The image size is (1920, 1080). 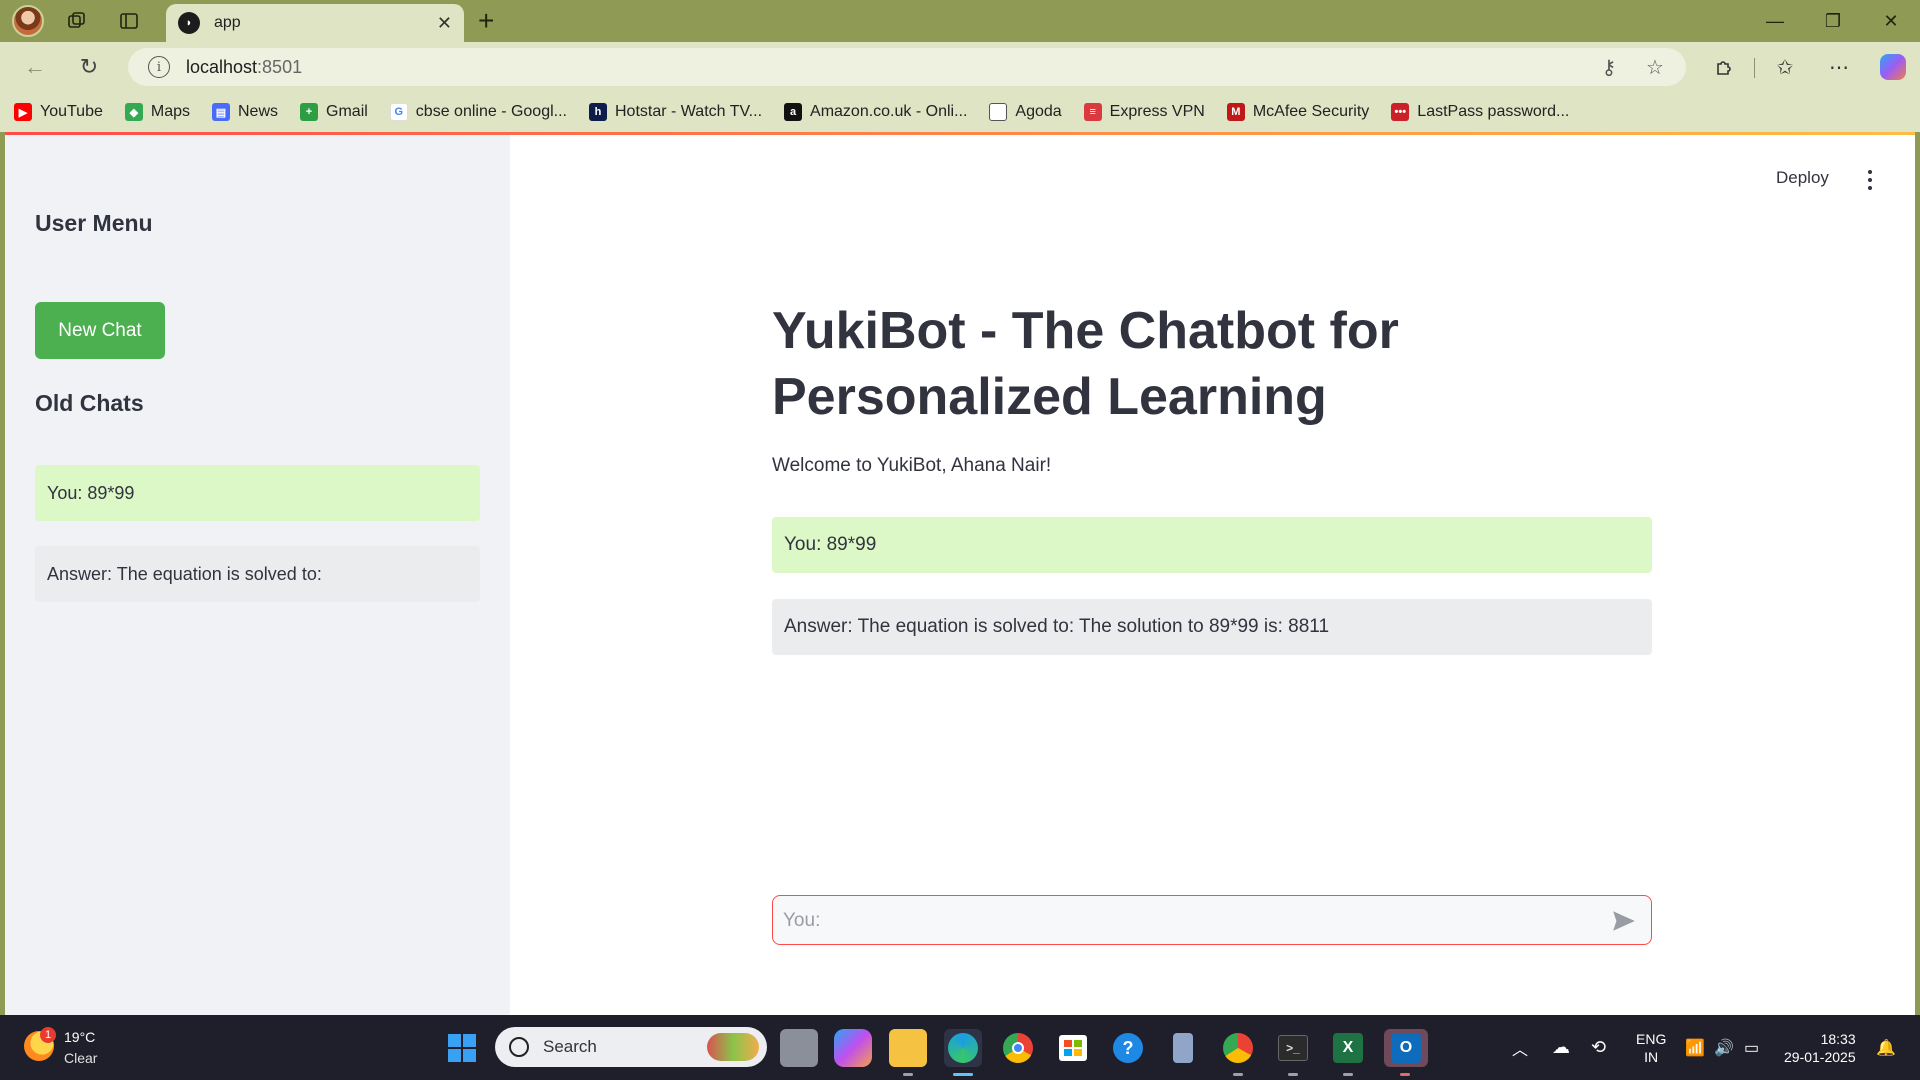 What do you see at coordinates (1624, 921) in the screenshot?
I see `send-icon` at bounding box center [1624, 921].